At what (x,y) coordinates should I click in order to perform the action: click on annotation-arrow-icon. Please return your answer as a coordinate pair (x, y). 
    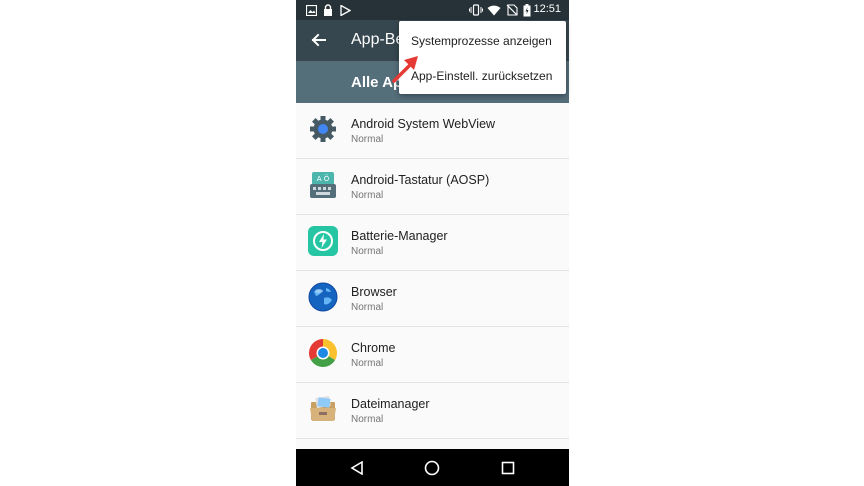
    Looking at the image, I should click on (405, 69).